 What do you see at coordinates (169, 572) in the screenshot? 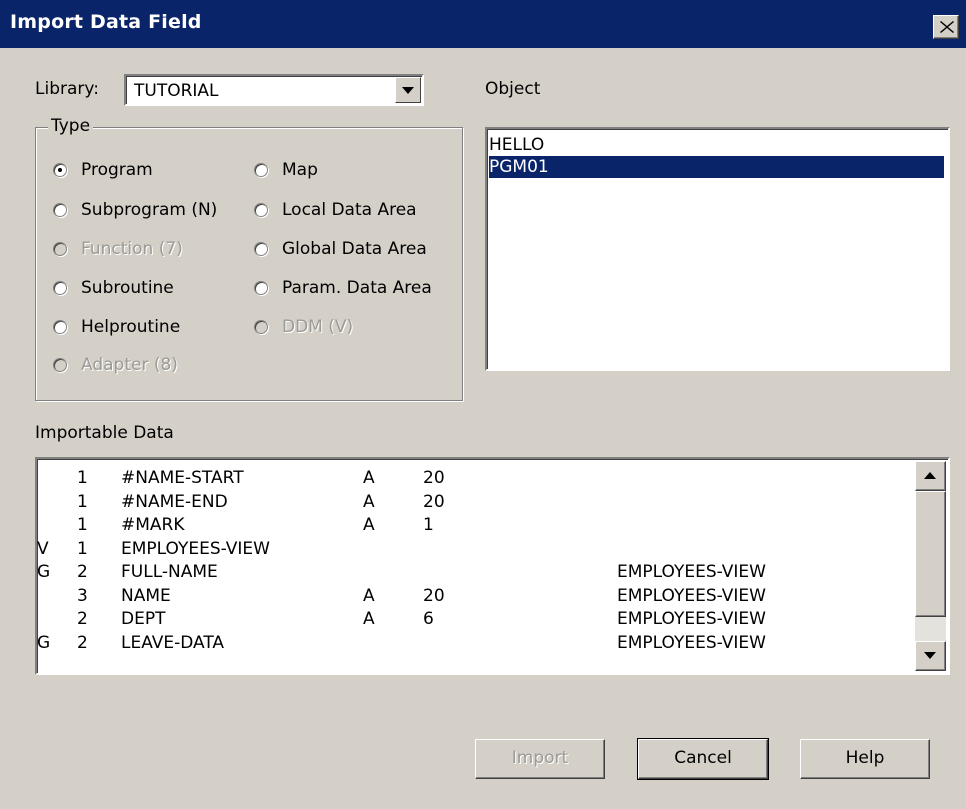
I see `cell-name: FULL-NAME` at bounding box center [169, 572].